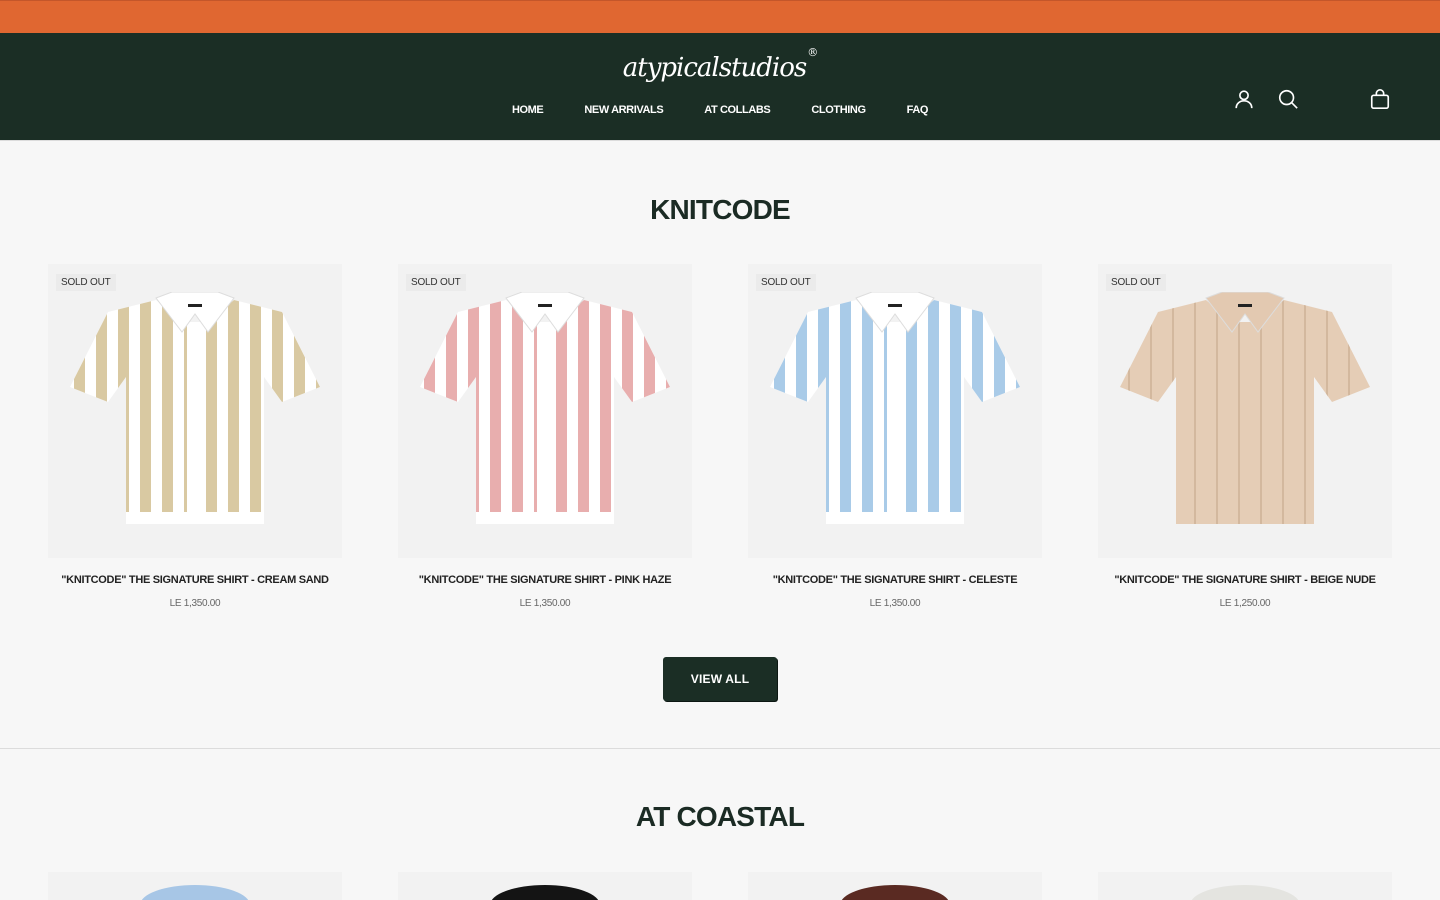 The height and width of the screenshot is (900, 1440). Describe the element at coordinates (720, 16) in the screenshot. I see `announcement-bar` at that location.